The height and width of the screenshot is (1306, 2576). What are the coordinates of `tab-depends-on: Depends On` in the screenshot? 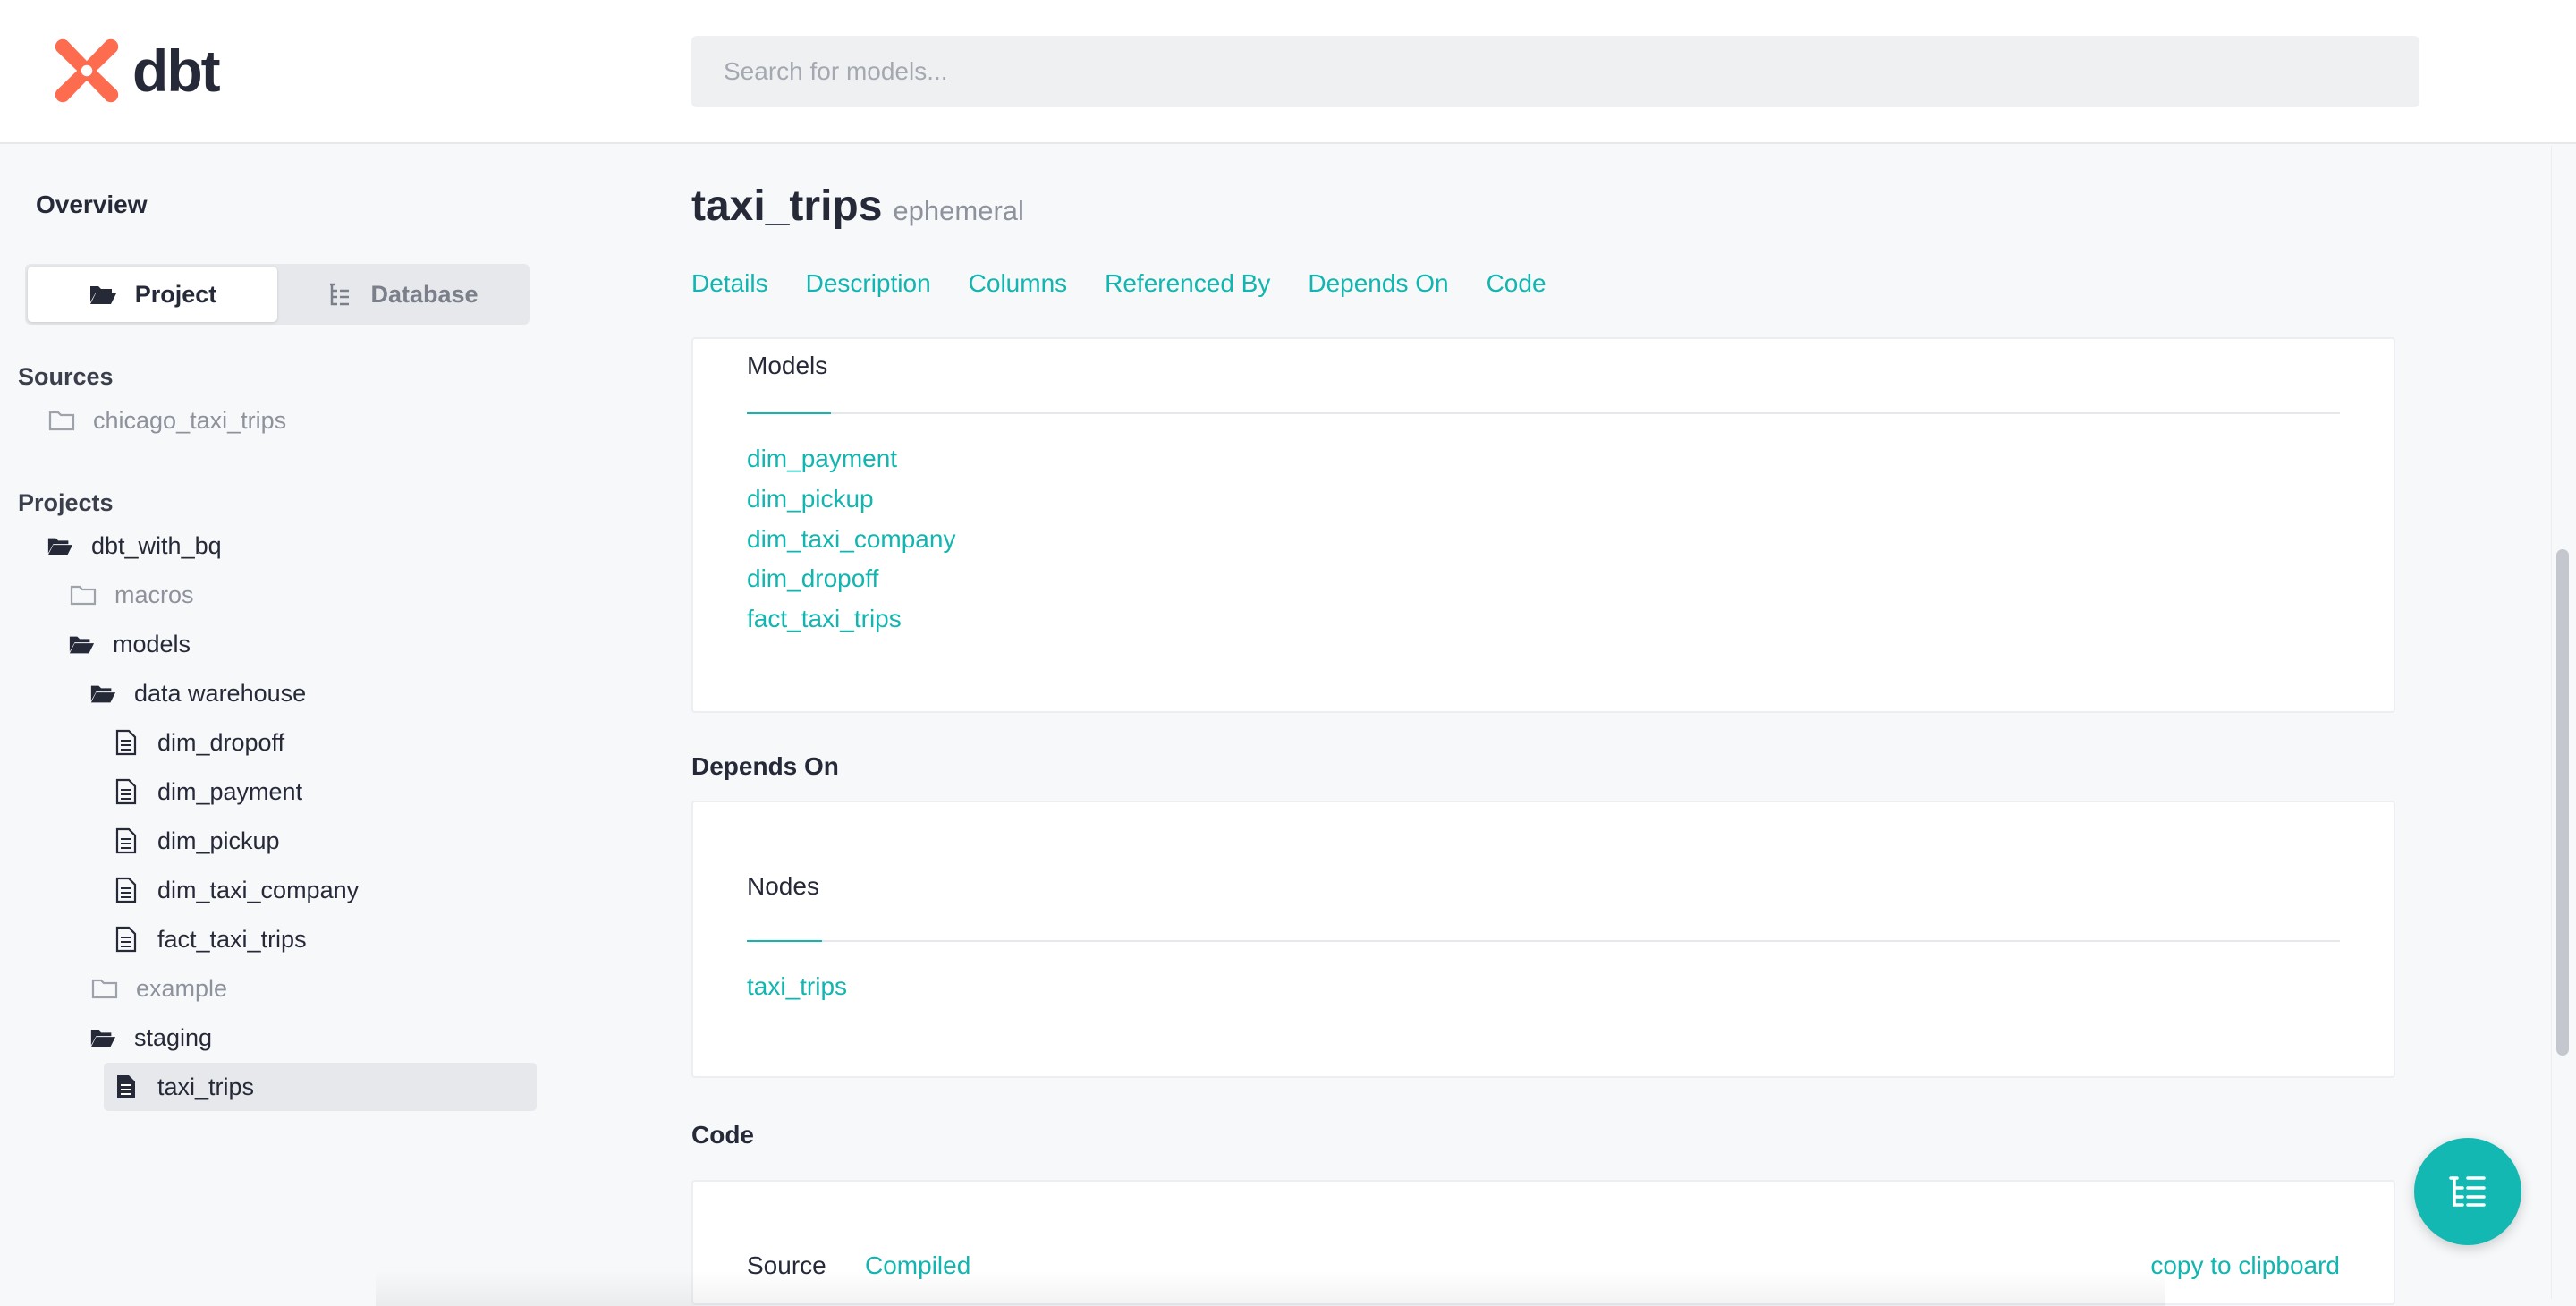 It's located at (1378, 283).